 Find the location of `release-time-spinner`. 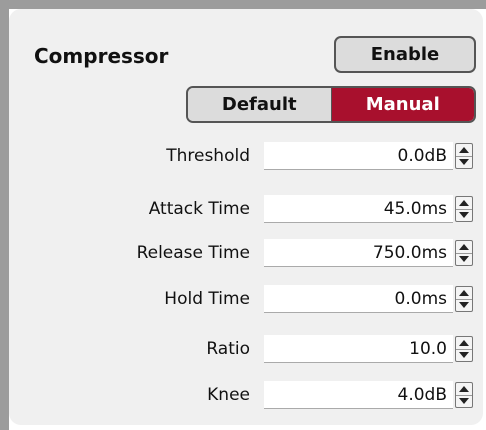

release-time-spinner is located at coordinates (464, 253).